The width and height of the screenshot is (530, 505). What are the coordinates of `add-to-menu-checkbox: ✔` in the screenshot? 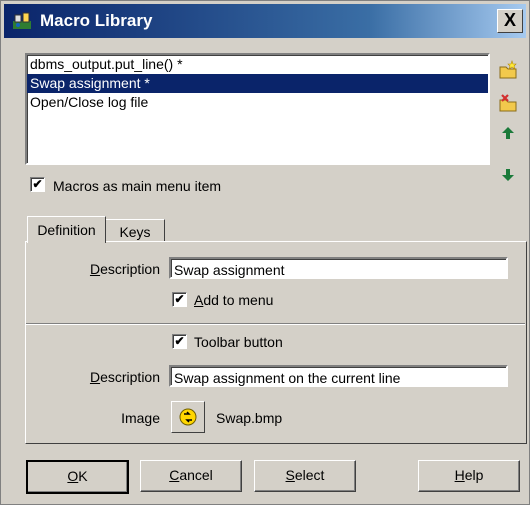 It's located at (179, 299).